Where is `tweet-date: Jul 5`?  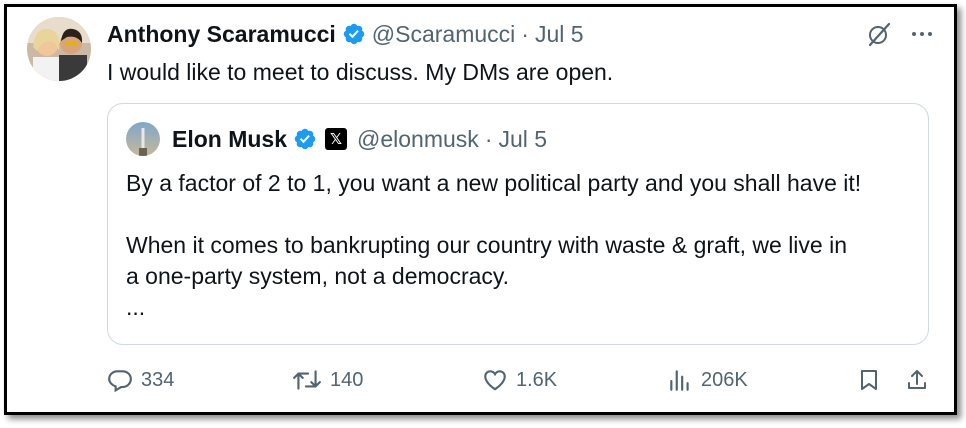
tweet-date: Jul 5 is located at coordinates (559, 34).